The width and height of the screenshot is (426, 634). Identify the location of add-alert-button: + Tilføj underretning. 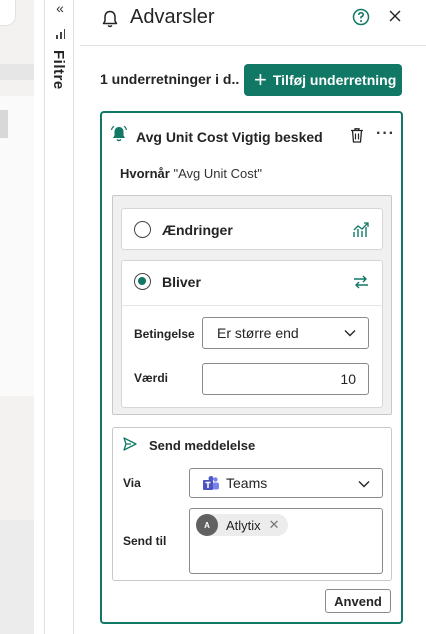
(323, 80).